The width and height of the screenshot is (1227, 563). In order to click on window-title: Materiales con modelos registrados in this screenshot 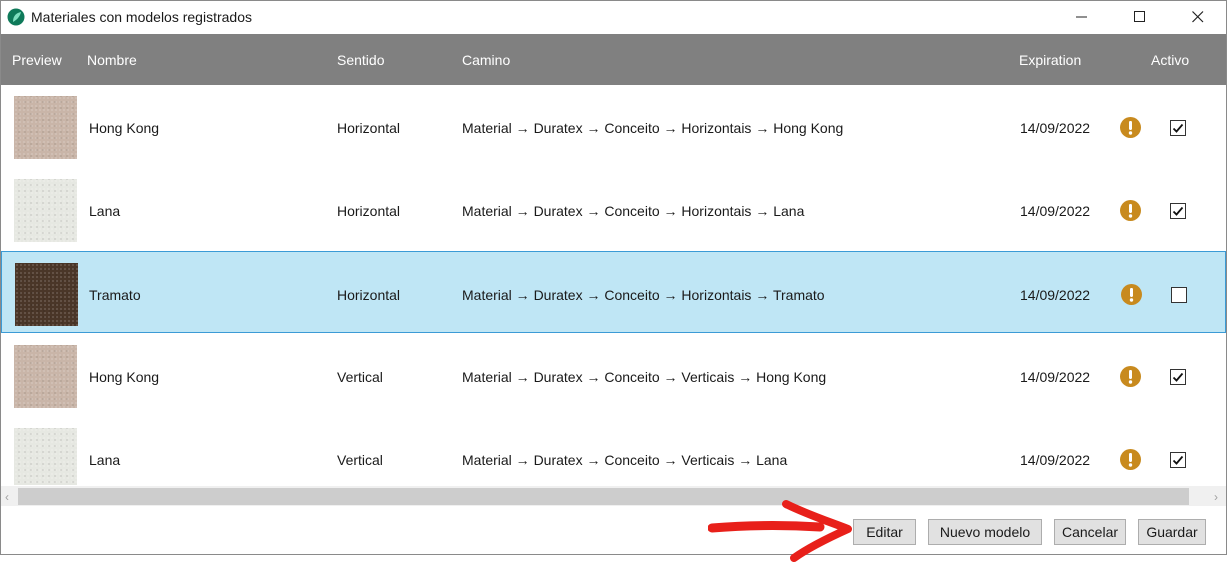, I will do `click(141, 17)`.